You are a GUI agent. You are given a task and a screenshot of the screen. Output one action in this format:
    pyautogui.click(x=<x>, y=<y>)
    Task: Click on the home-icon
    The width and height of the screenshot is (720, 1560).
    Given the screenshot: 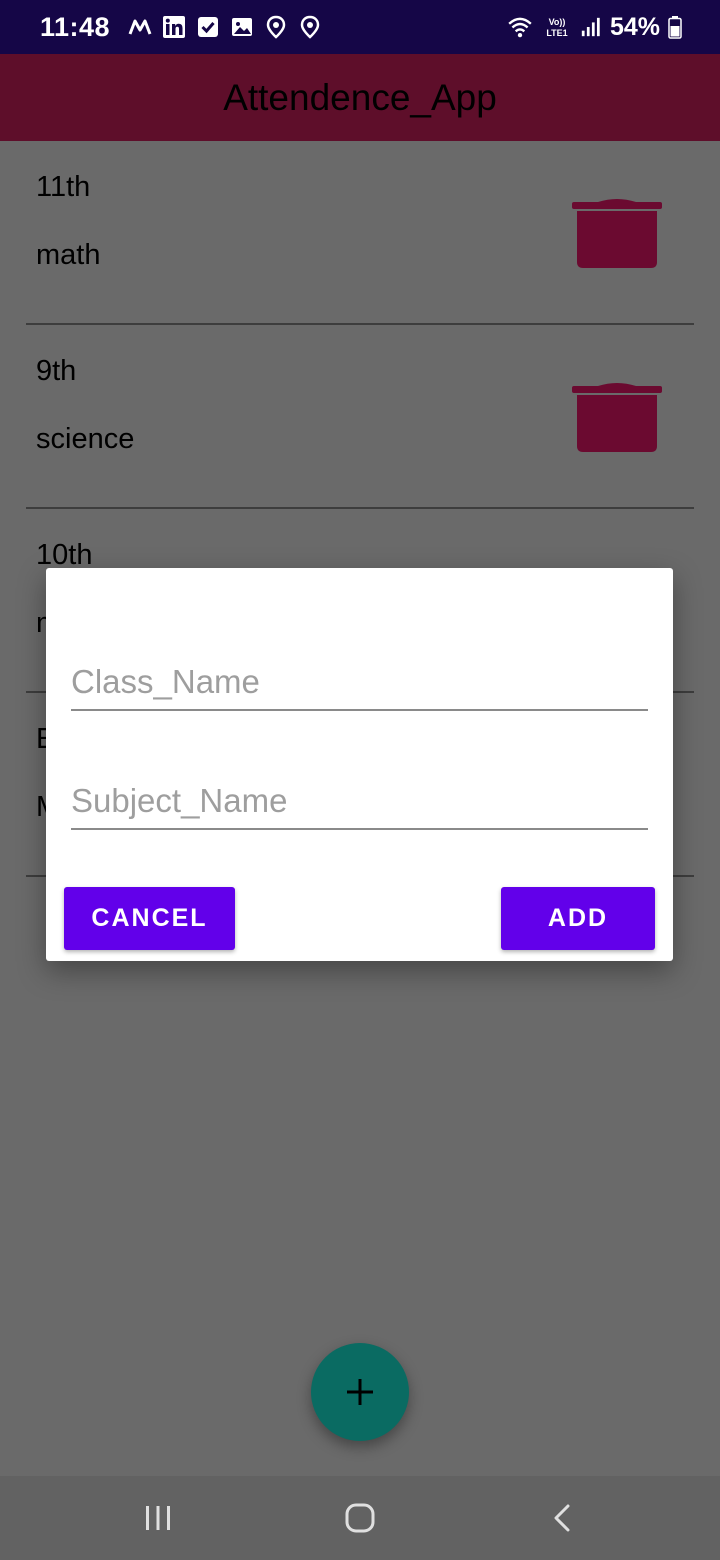 What is the action you would take?
    pyautogui.click(x=360, y=1518)
    